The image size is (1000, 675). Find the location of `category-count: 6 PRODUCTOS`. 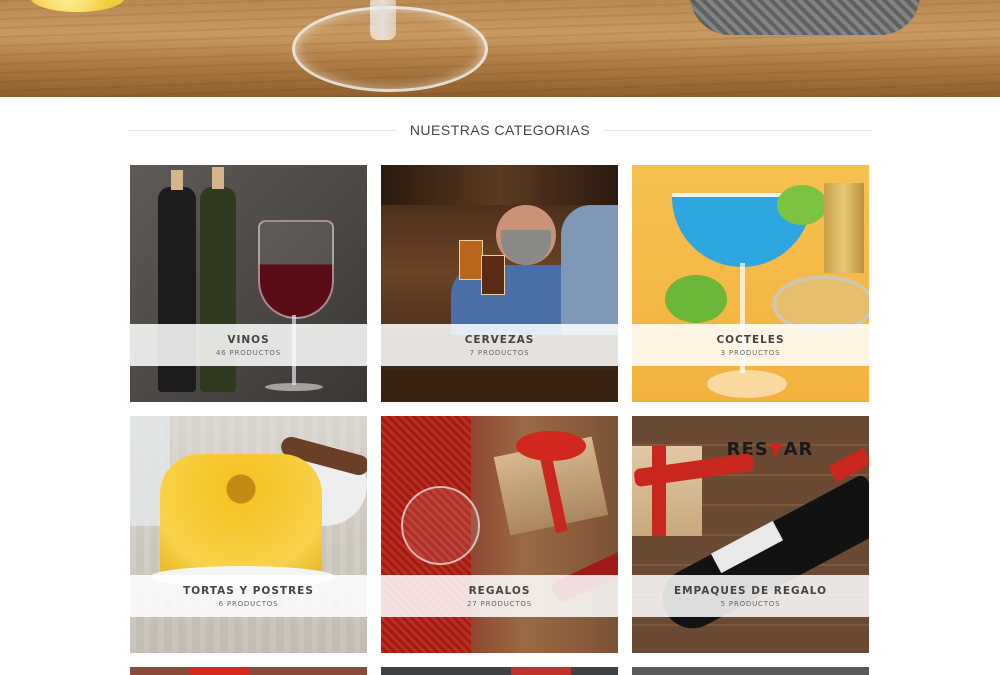

category-count: 6 PRODUCTOS is located at coordinates (248, 603).